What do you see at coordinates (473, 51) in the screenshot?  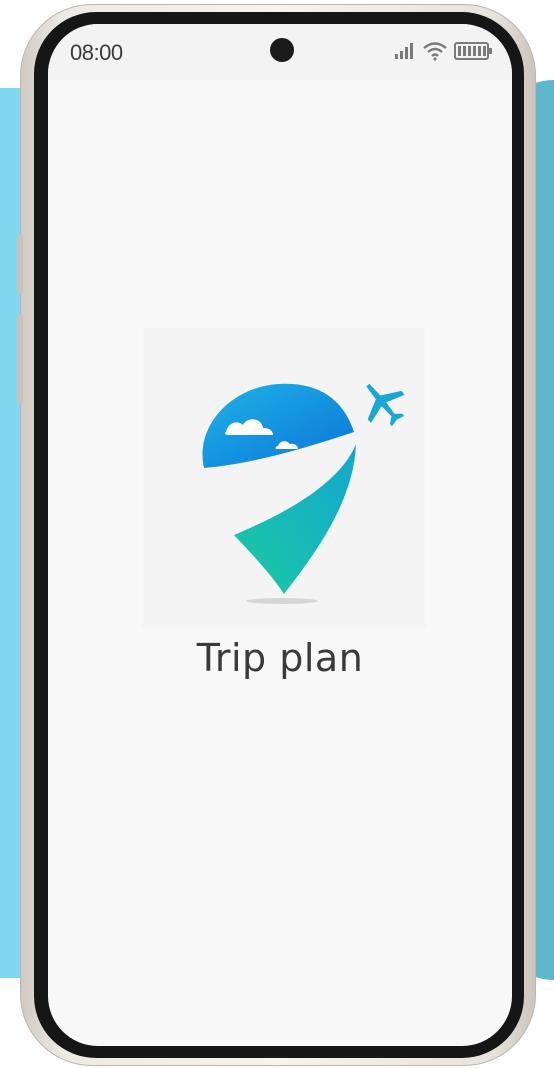 I see `battery-icon` at bounding box center [473, 51].